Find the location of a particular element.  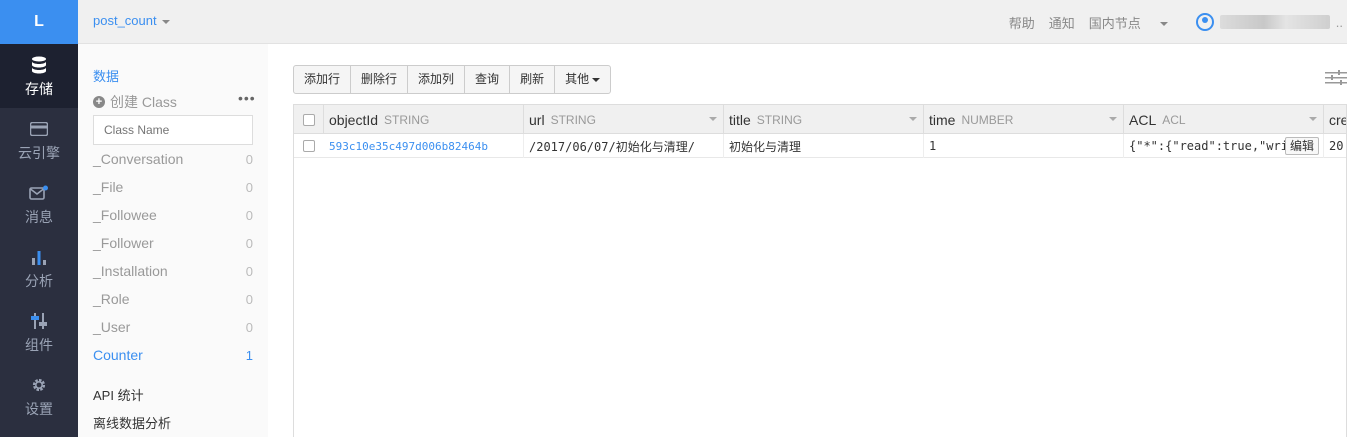

notify-link: 通知 is located at coordinates (1062, 22).